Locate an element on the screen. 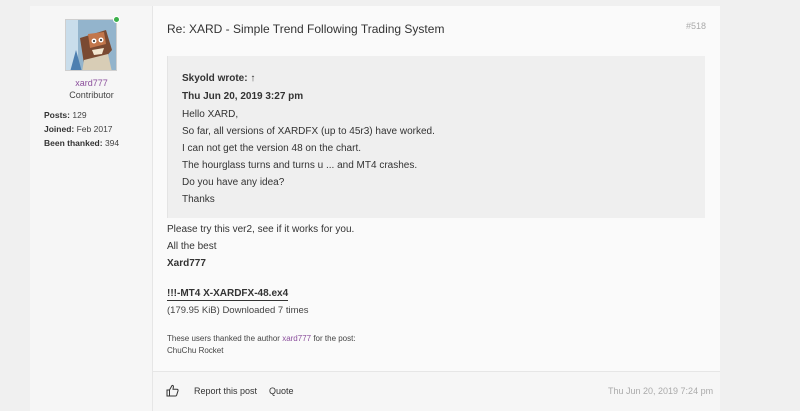 The width and height of the screenshot is (800, 411). quote-line: Thanks is located at coordinates (198, 199).